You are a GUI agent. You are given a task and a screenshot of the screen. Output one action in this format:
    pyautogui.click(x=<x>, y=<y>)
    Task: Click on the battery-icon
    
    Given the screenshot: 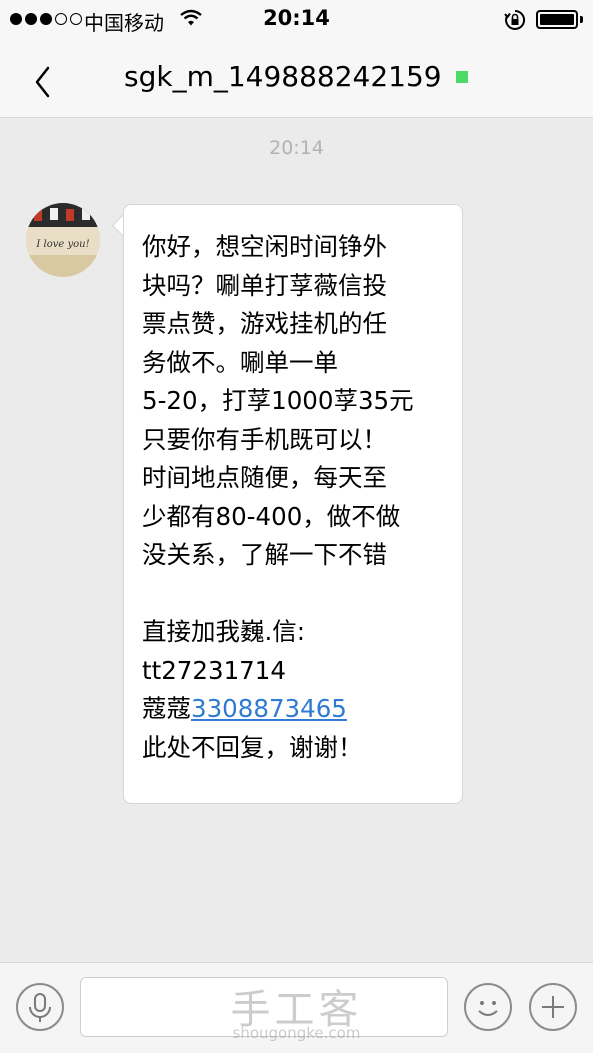 What is the action you would take?
    pyautogui.click(x=557, y=19)
    